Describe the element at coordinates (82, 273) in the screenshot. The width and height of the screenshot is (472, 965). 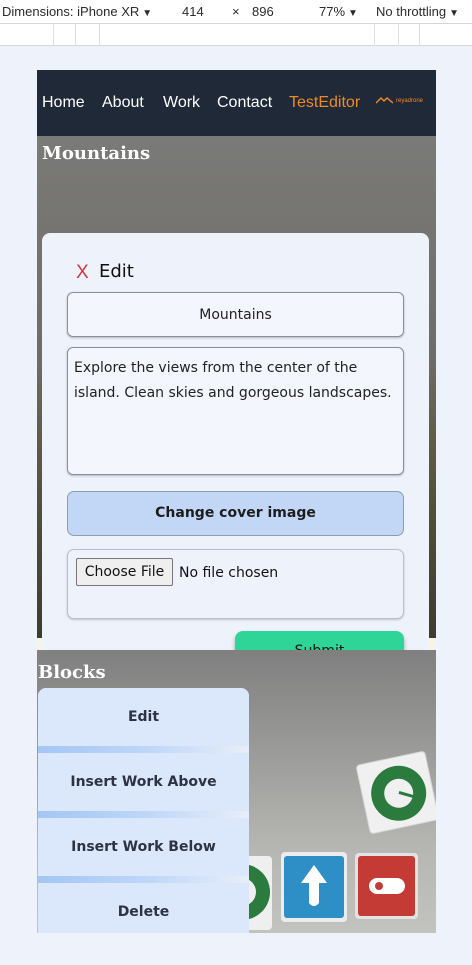
I see `close-icon: X` at that location.